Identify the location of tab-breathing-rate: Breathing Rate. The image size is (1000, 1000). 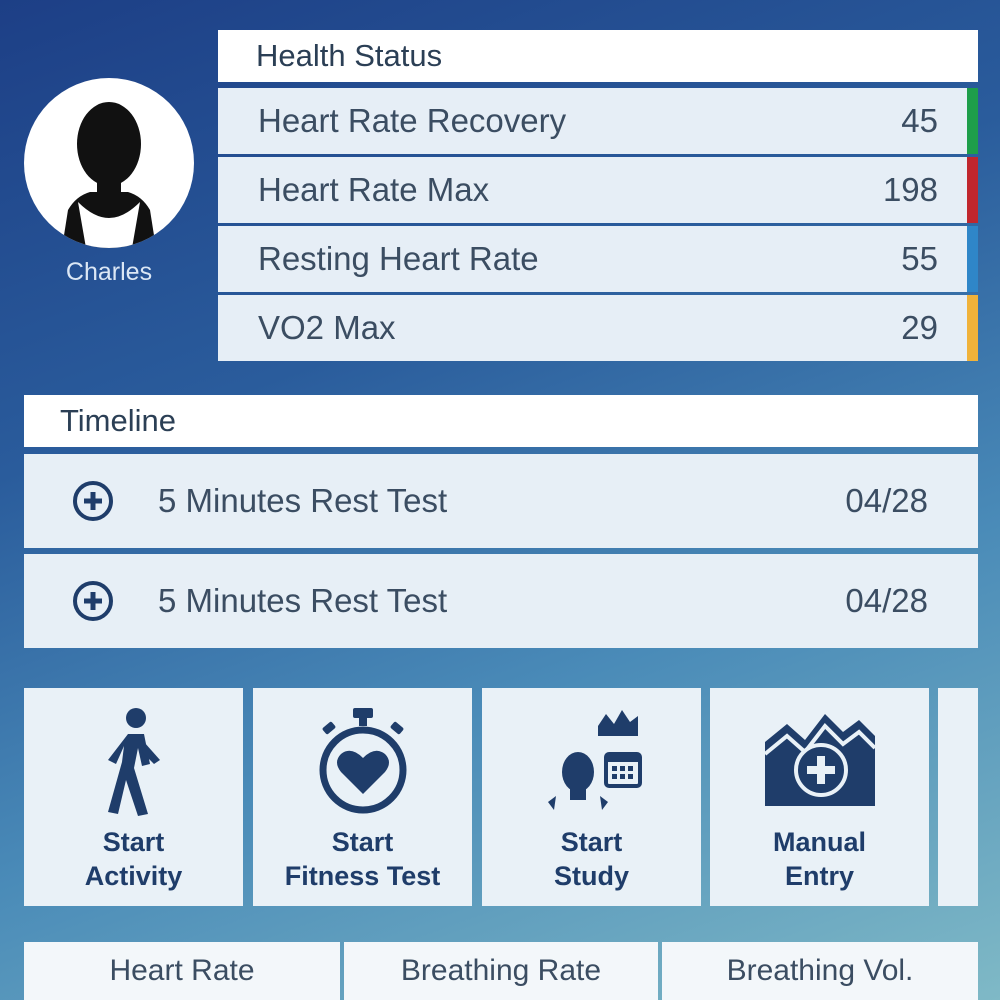
(501, 971).